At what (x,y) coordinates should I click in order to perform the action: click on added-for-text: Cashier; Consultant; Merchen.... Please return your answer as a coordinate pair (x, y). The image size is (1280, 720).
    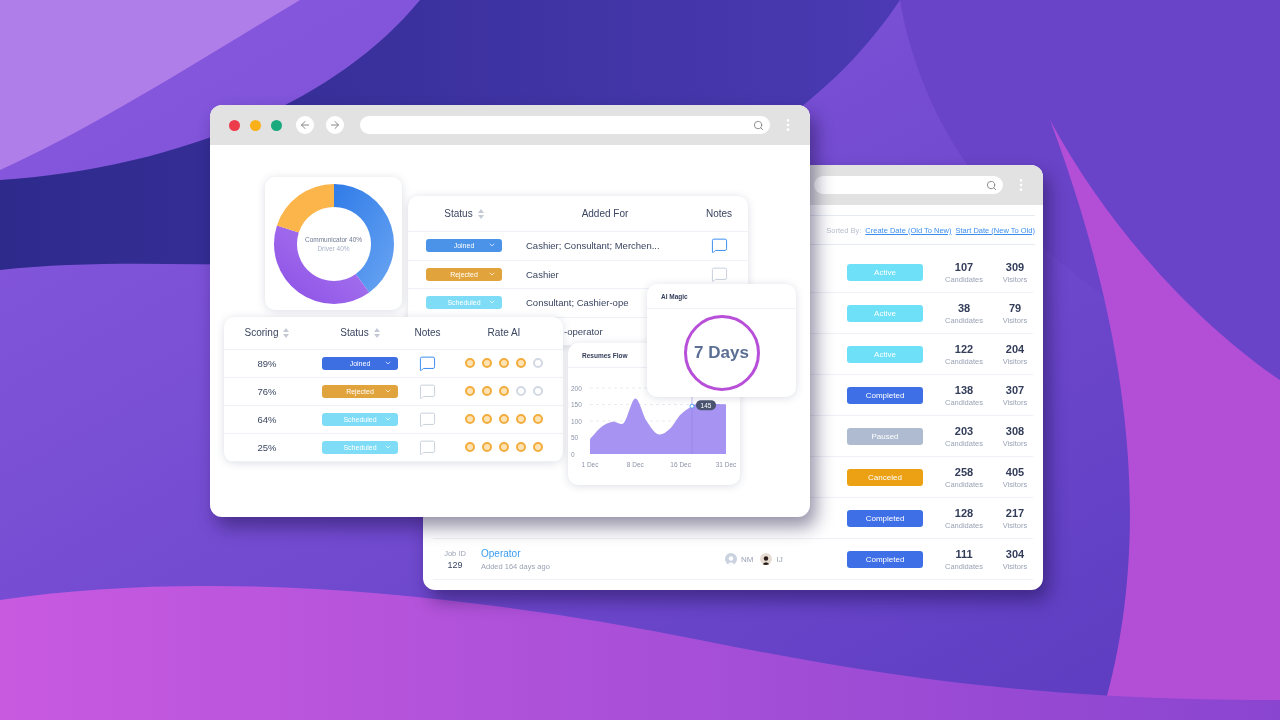
    Looking at the image, I should click on (593, 246).